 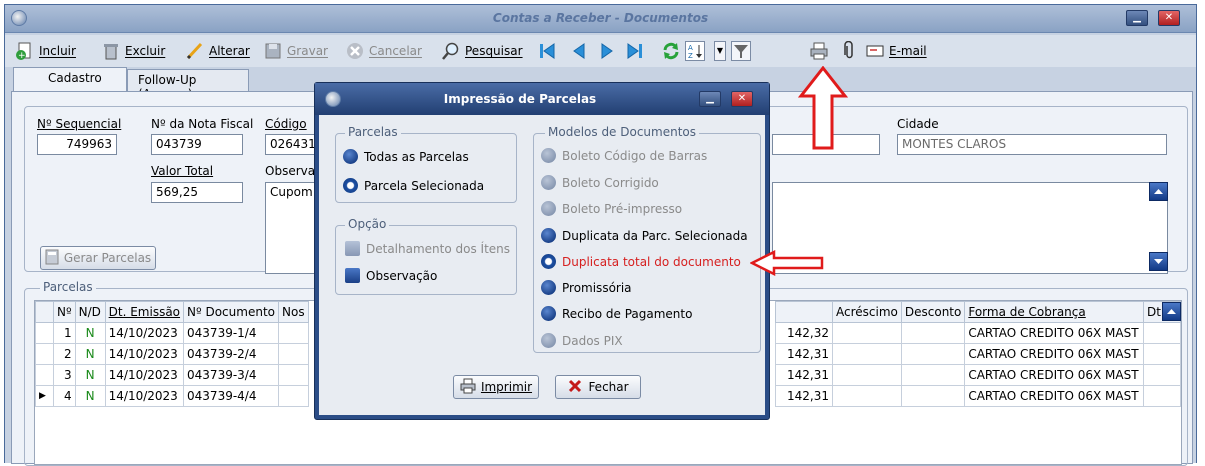 I want to click on dialog-minimize-button: ▁, so click(x=710, y=99).